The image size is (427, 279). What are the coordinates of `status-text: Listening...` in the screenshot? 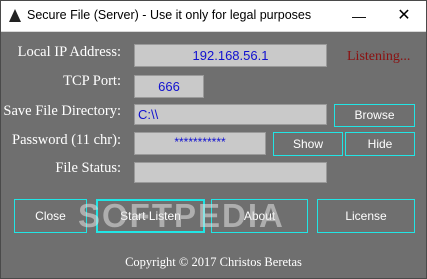 It's located at (379, 56).